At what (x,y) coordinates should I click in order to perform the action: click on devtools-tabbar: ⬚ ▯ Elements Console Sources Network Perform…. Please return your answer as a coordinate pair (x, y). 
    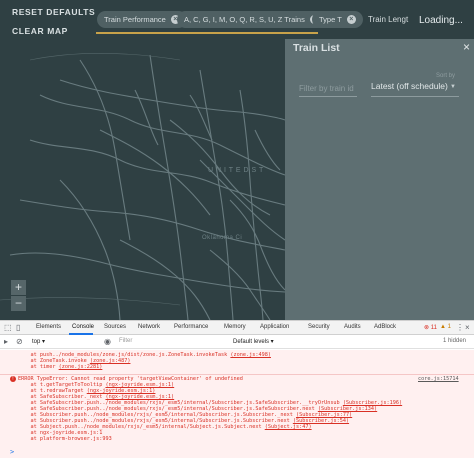
    Looking at the image, I should click on (237, 328).